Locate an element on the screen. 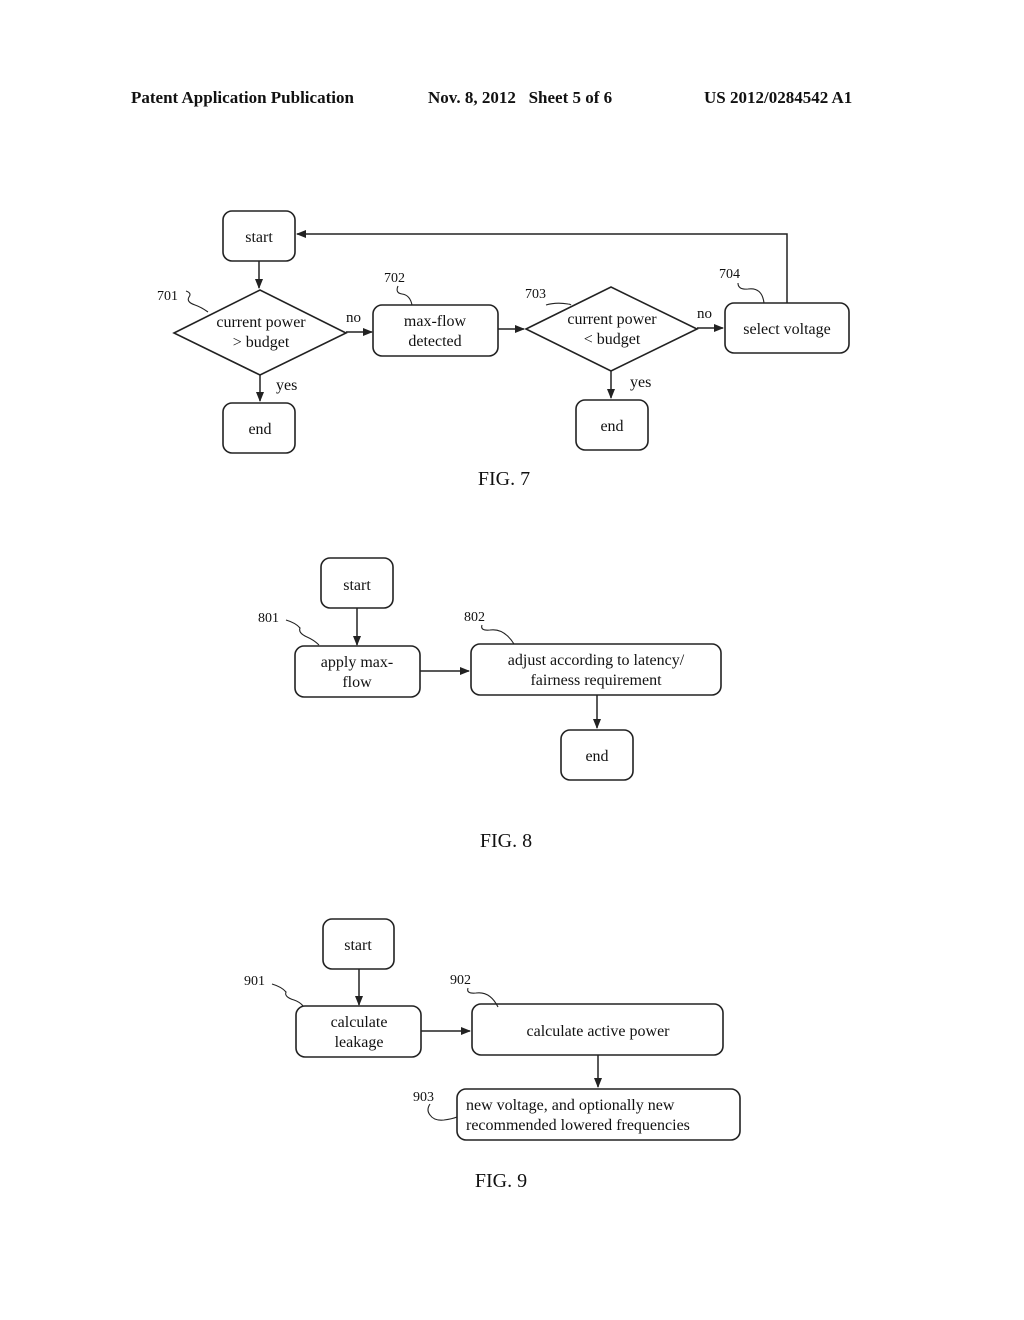 The height and width of the screenshot is (1320, 1024). fig7-end-node-1: end is located at coordinates (259, 428).